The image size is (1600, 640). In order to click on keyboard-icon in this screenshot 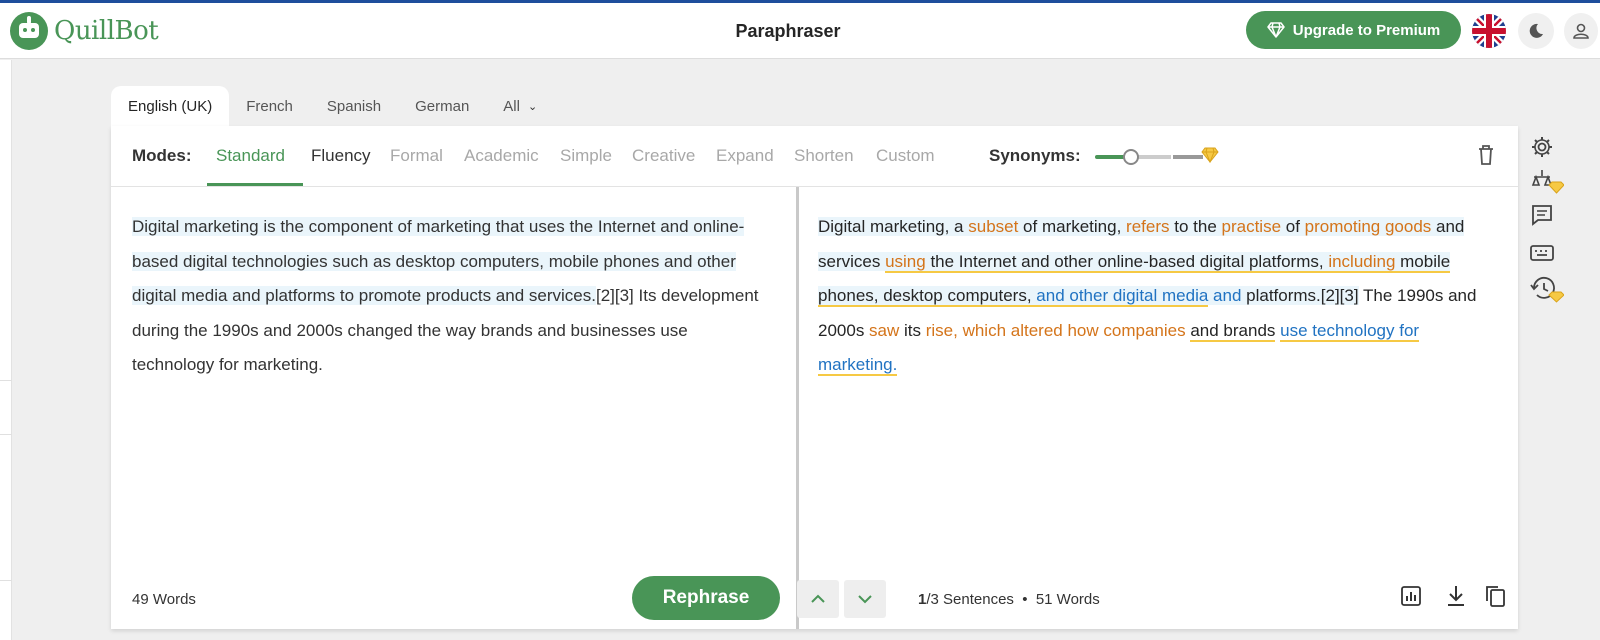, I will do `click(1542, 253)`.